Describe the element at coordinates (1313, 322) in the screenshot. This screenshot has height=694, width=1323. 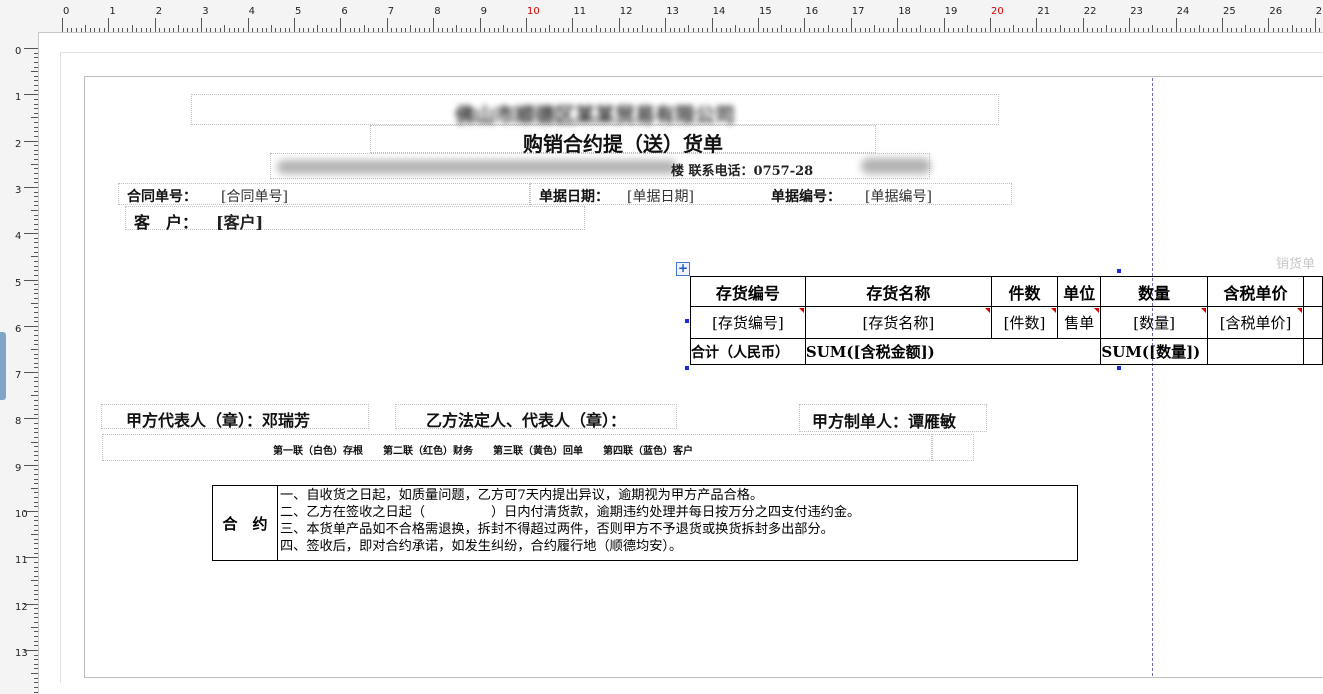
I see `cell-overflow` at that location.